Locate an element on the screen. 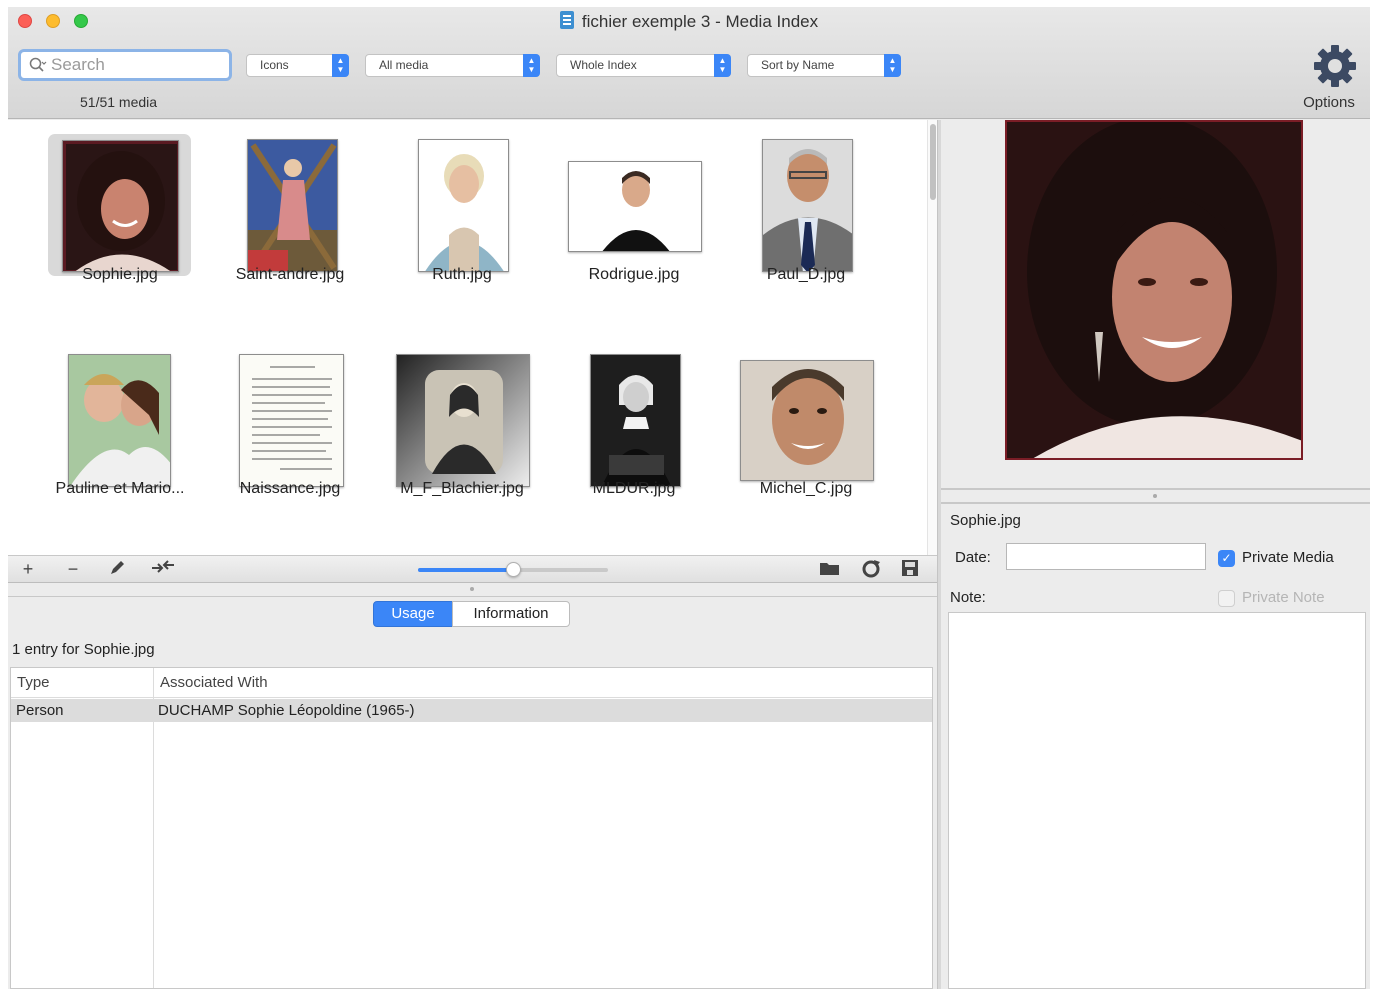 The height and width of the screenshot is (989, 1375). thumbnail-pauline-mario is located at coordinates (119, 420).